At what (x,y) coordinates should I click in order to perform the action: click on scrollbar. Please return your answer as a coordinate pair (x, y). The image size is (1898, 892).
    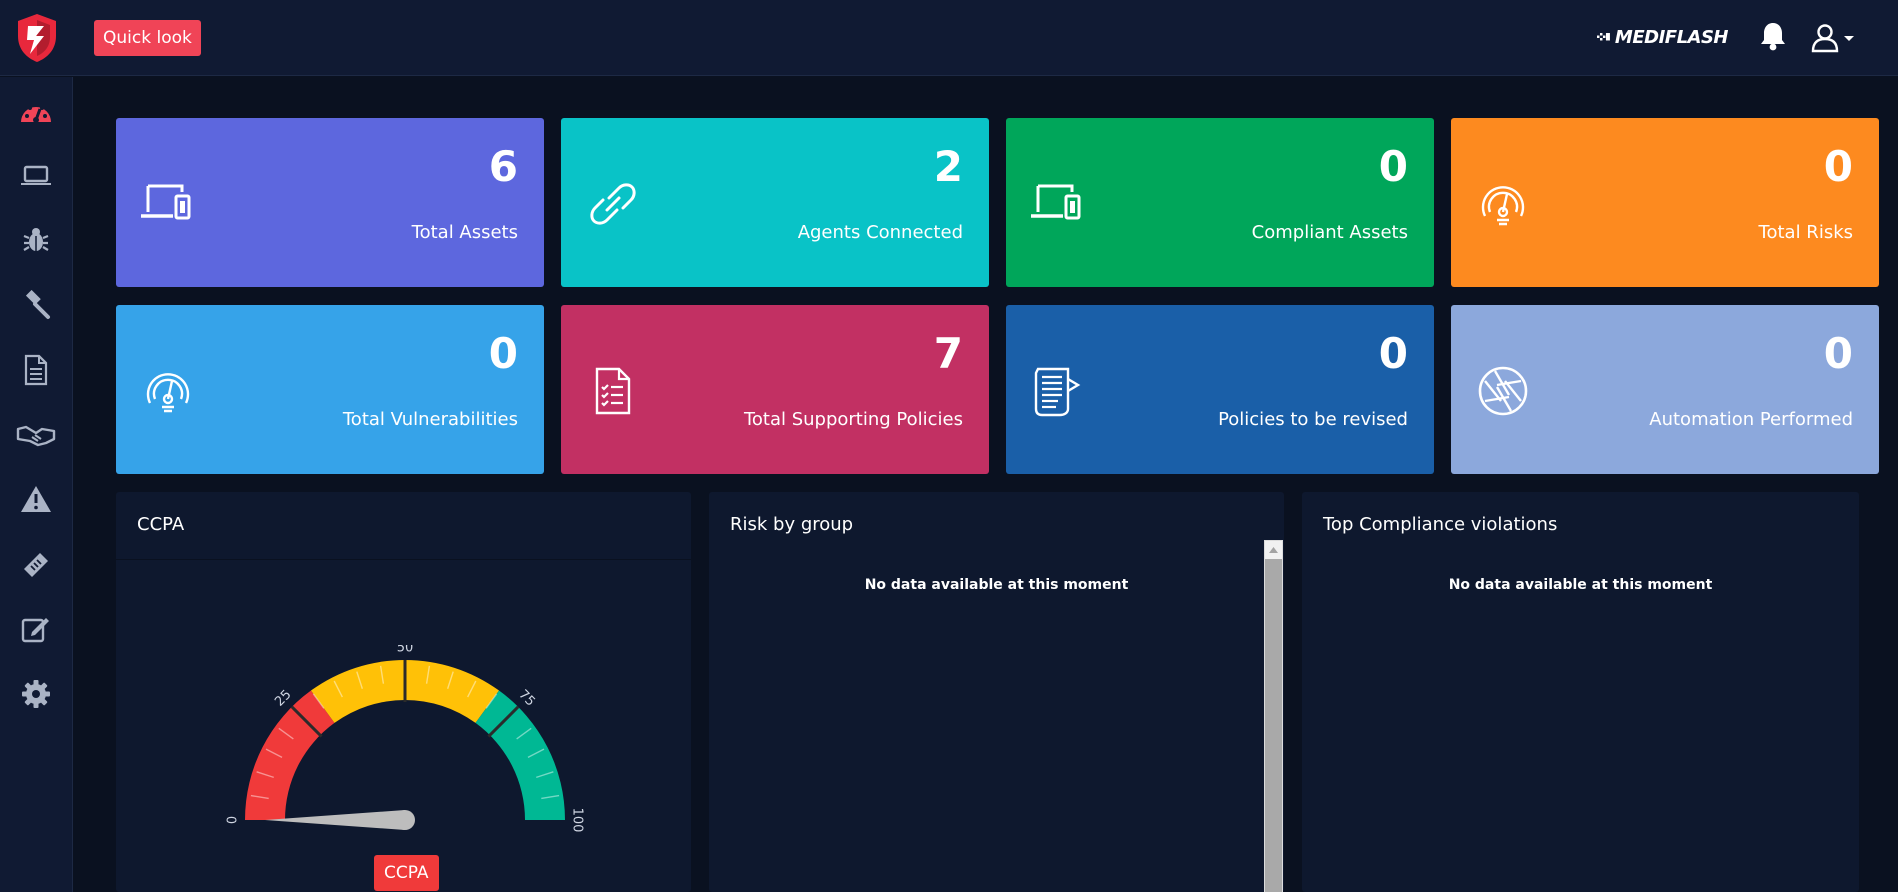
    Looking at the image, I should click on (1273, 716).